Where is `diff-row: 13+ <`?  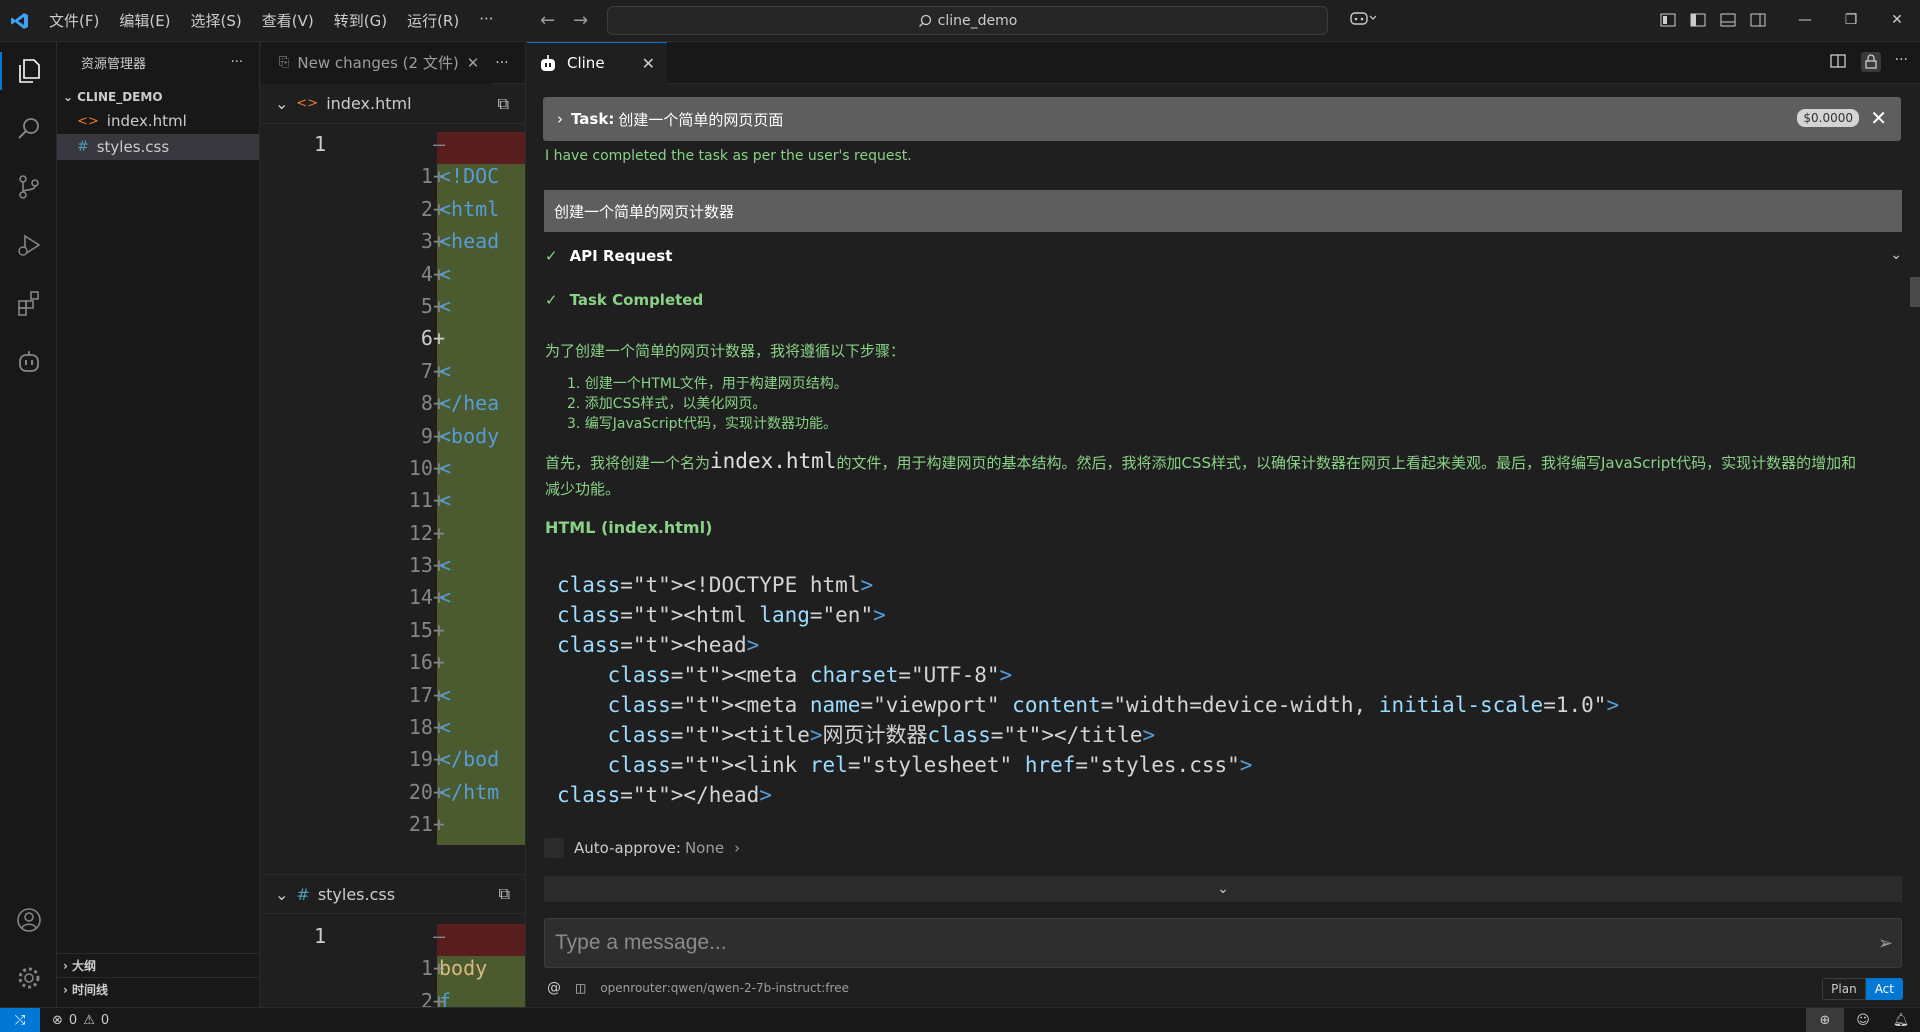
diff-row: 13+ < is located at coordinates (393, 569).